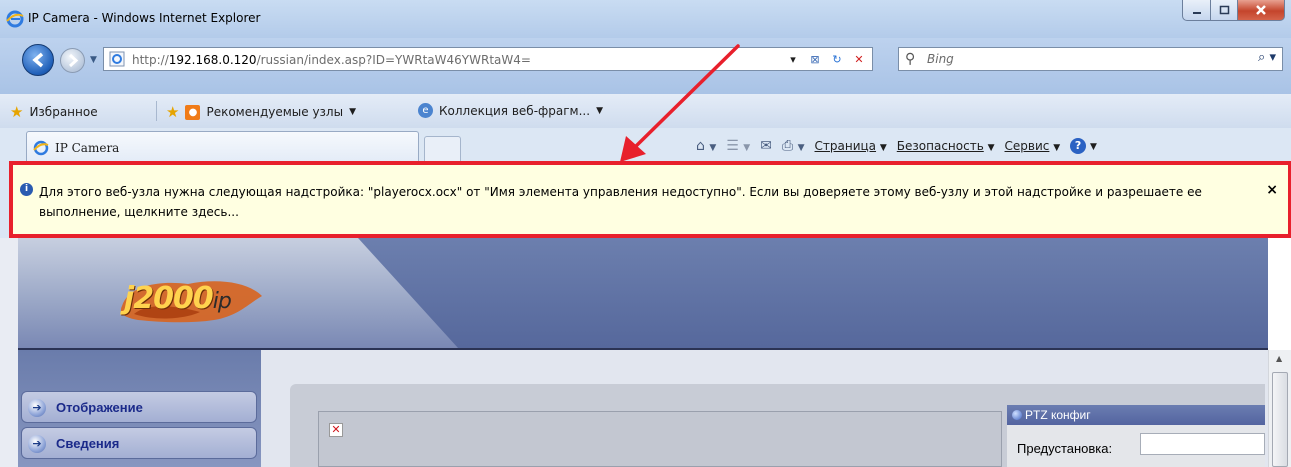 The width and height of the screenshot is (1291, 467). What do you see at coordinates (172, 112) in the screenshot?
I see `add-favorites-icon: ★` at bounding box center [172, 112].